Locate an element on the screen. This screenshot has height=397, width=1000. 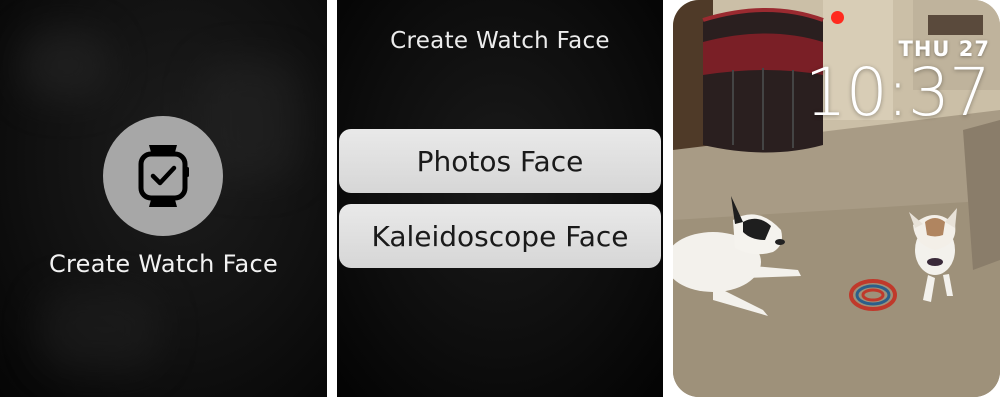
screen-title: Create Watch Face is located at coordinates (500, 41).